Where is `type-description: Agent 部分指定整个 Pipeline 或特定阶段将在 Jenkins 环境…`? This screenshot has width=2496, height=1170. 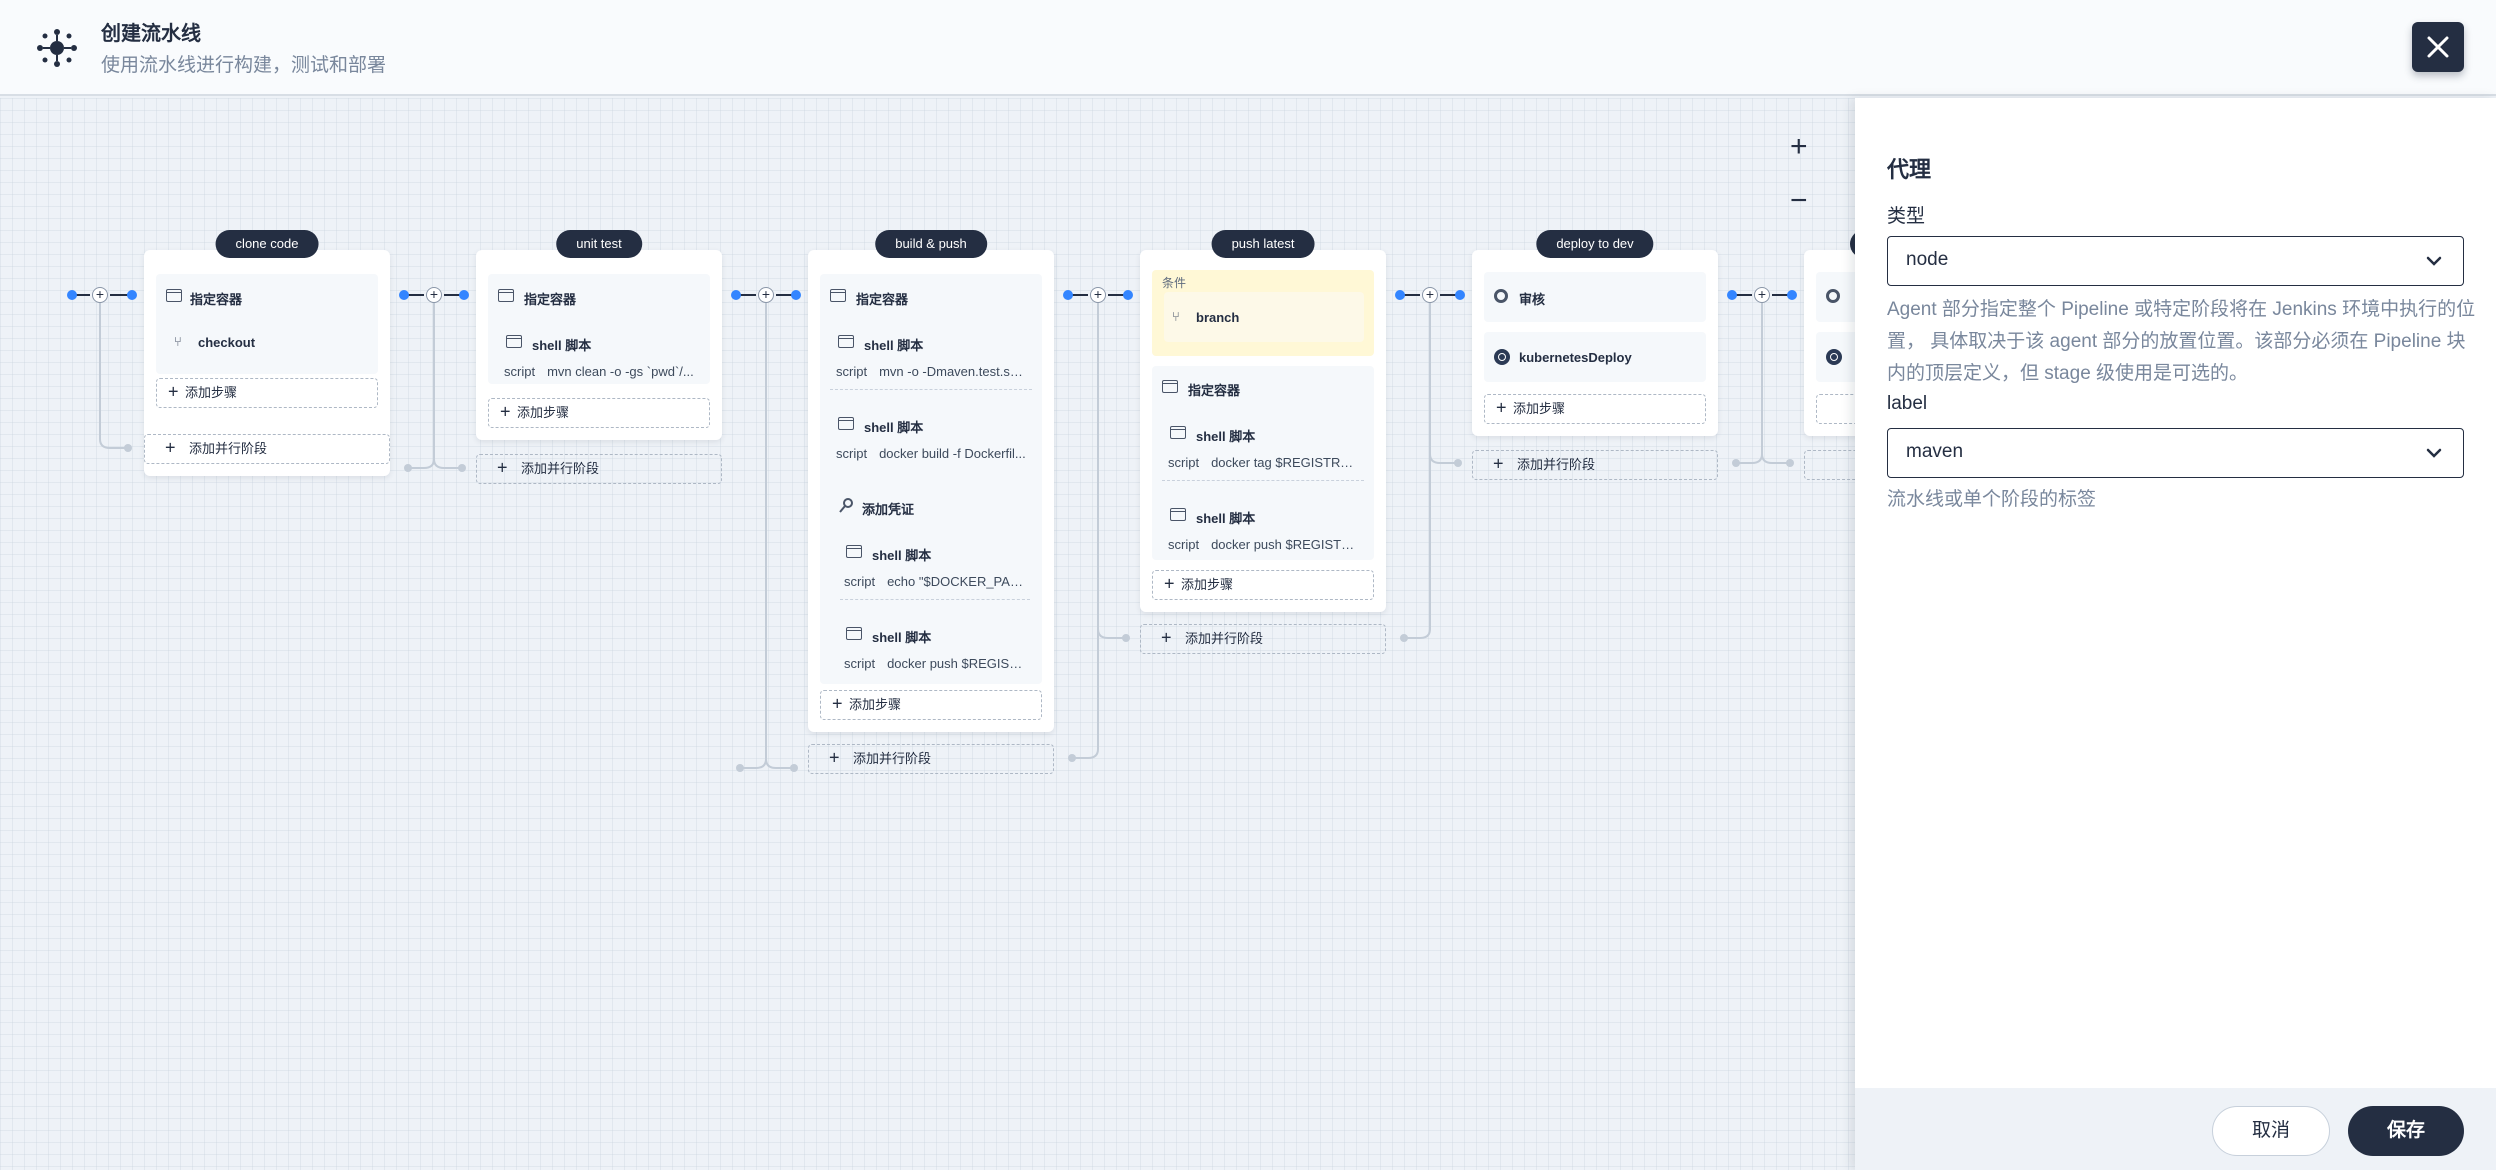
type-description: Agent 部分指定整个 Pipeline 或特定阶段将在 Jenkins 环境… is located at coordinates (2181, 341).